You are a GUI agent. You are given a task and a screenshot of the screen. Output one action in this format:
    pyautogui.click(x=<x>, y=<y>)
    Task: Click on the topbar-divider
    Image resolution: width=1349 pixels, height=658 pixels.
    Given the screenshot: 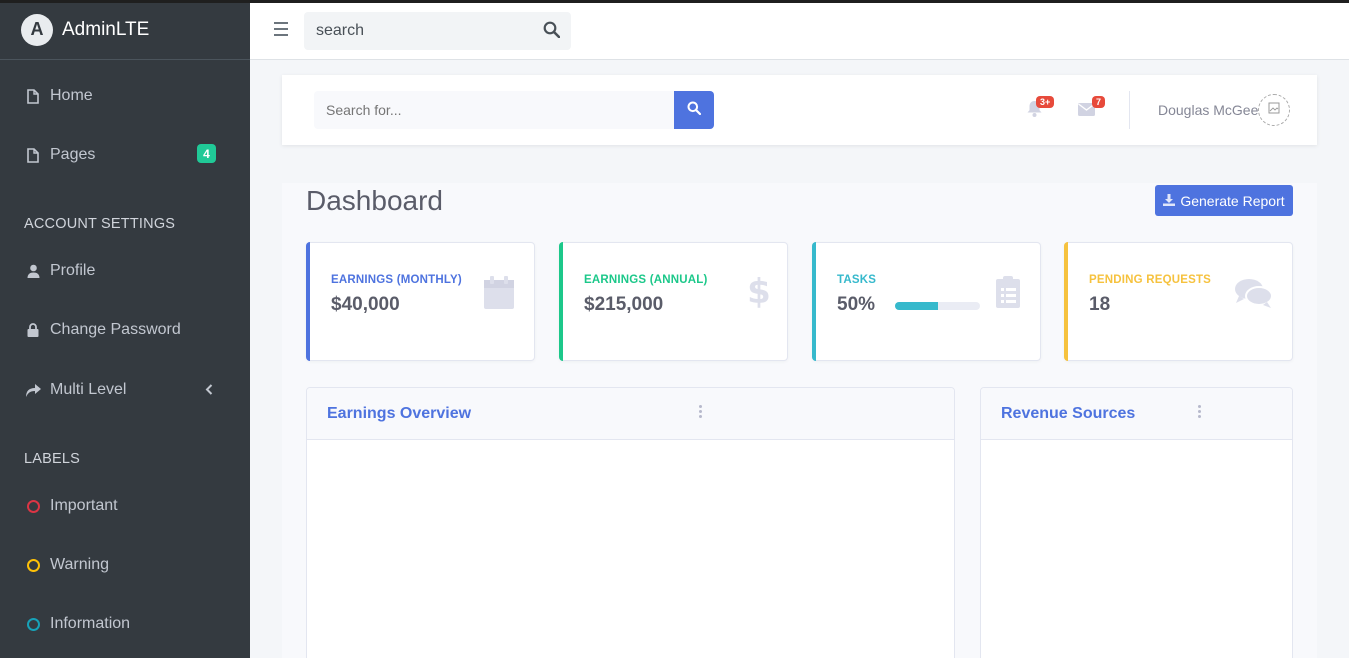 What is the action you would take?
    pyautogui.click(x=1129, y=110)
    